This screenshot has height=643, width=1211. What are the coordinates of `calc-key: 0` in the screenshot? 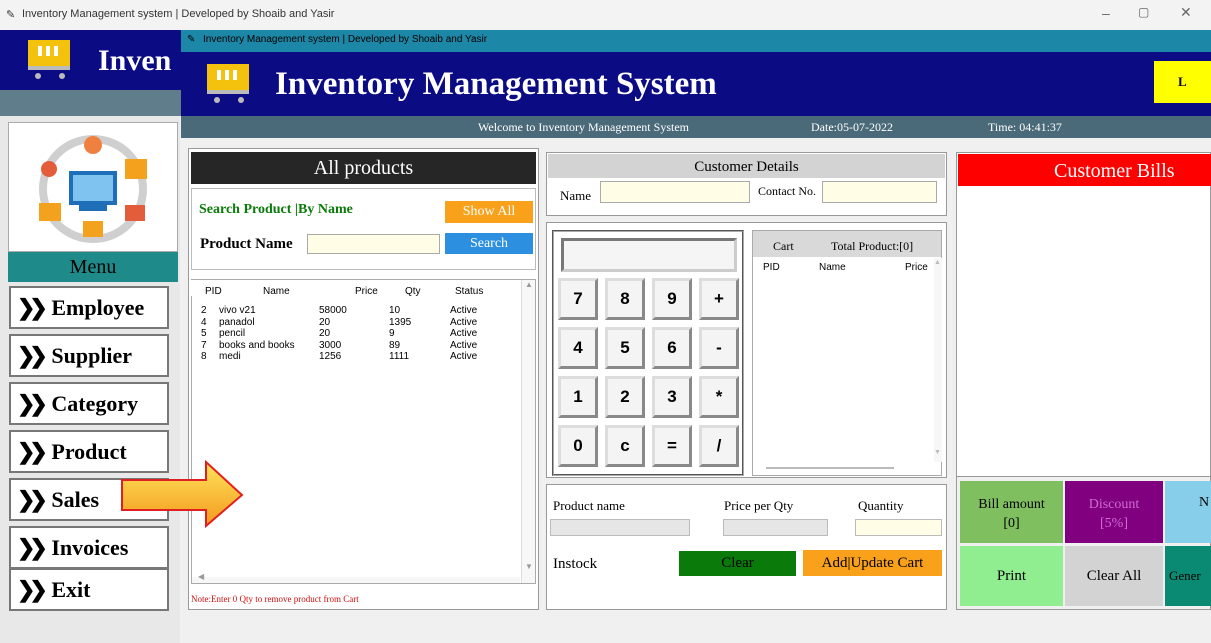 It's located at (578, 446).